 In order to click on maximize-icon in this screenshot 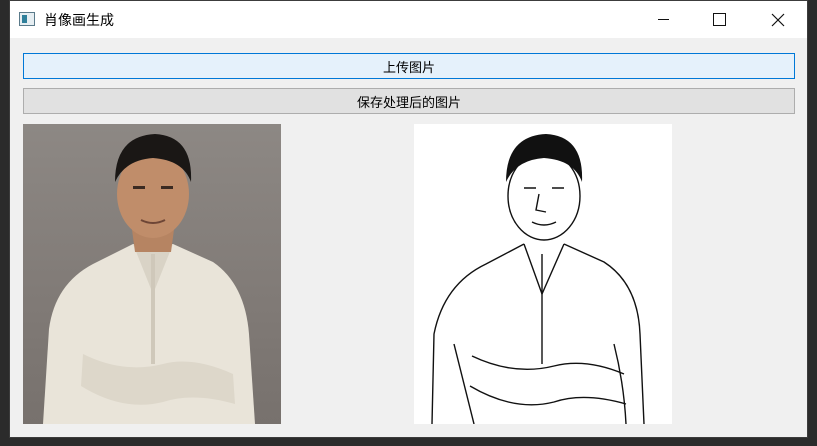, I will do `click(719, 19)`.